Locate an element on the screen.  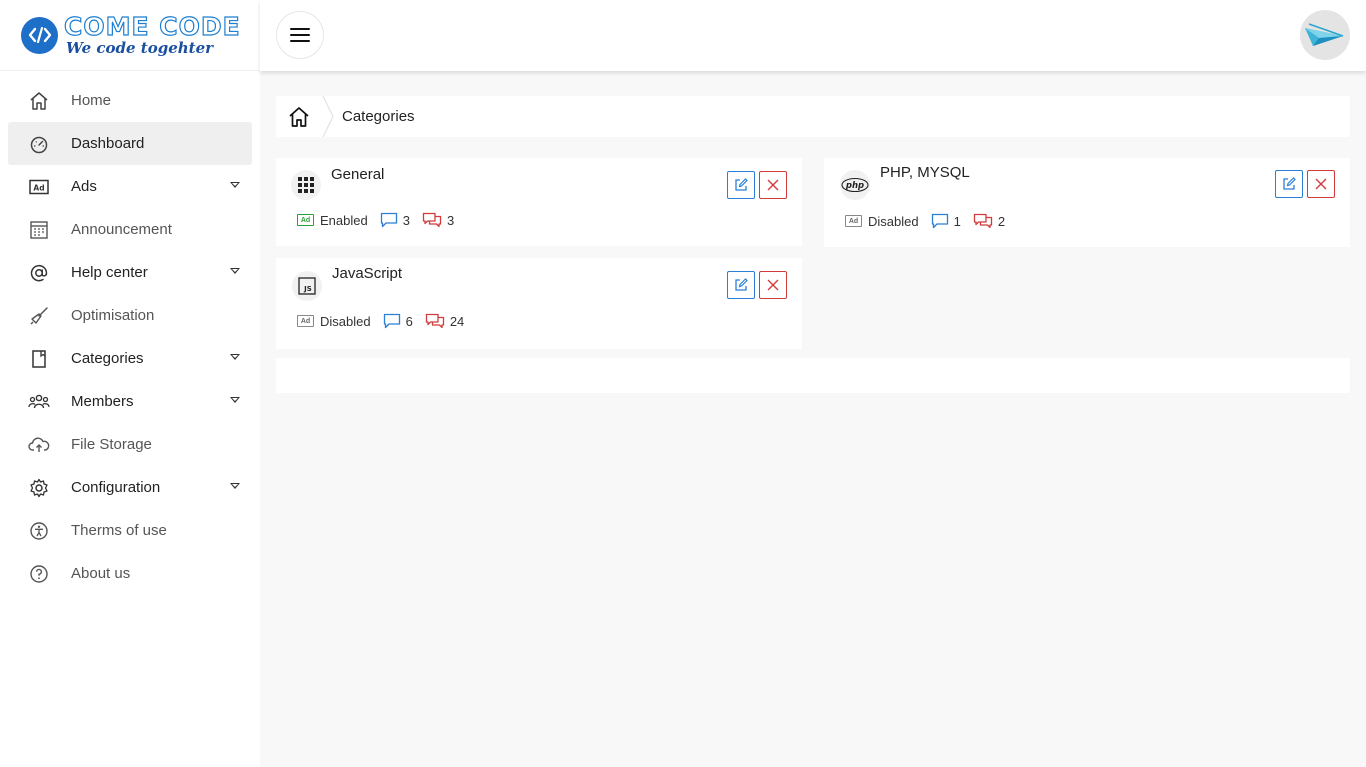
svg-text: php is located at coordinates (854, 186).